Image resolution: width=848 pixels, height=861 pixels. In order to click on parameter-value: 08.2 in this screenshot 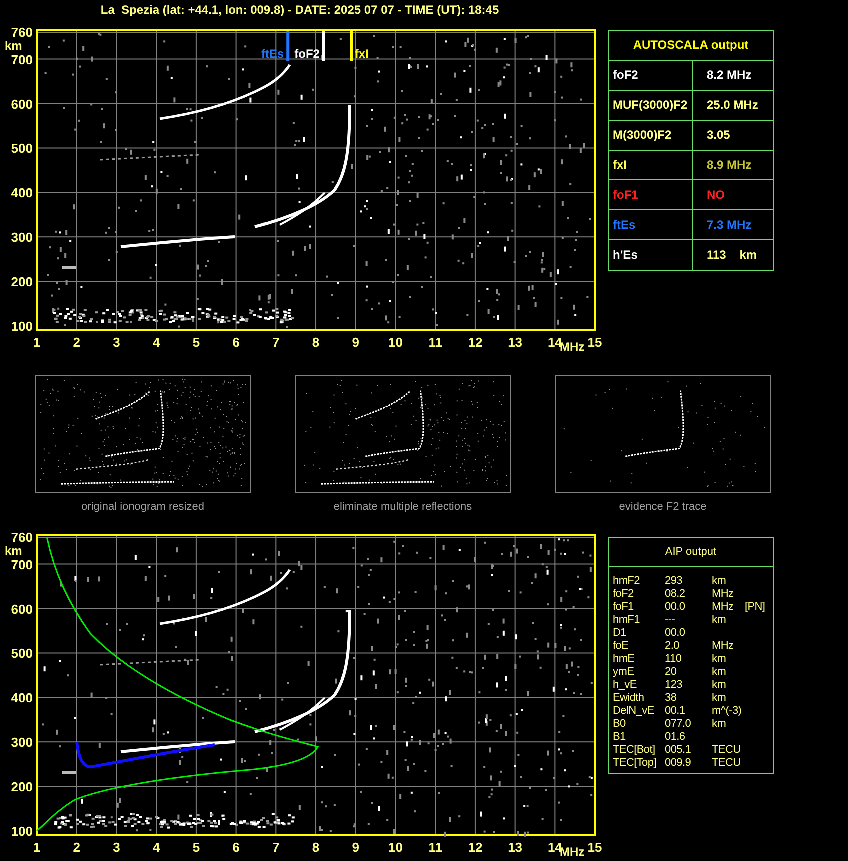, I will do `click(675, 594)`.